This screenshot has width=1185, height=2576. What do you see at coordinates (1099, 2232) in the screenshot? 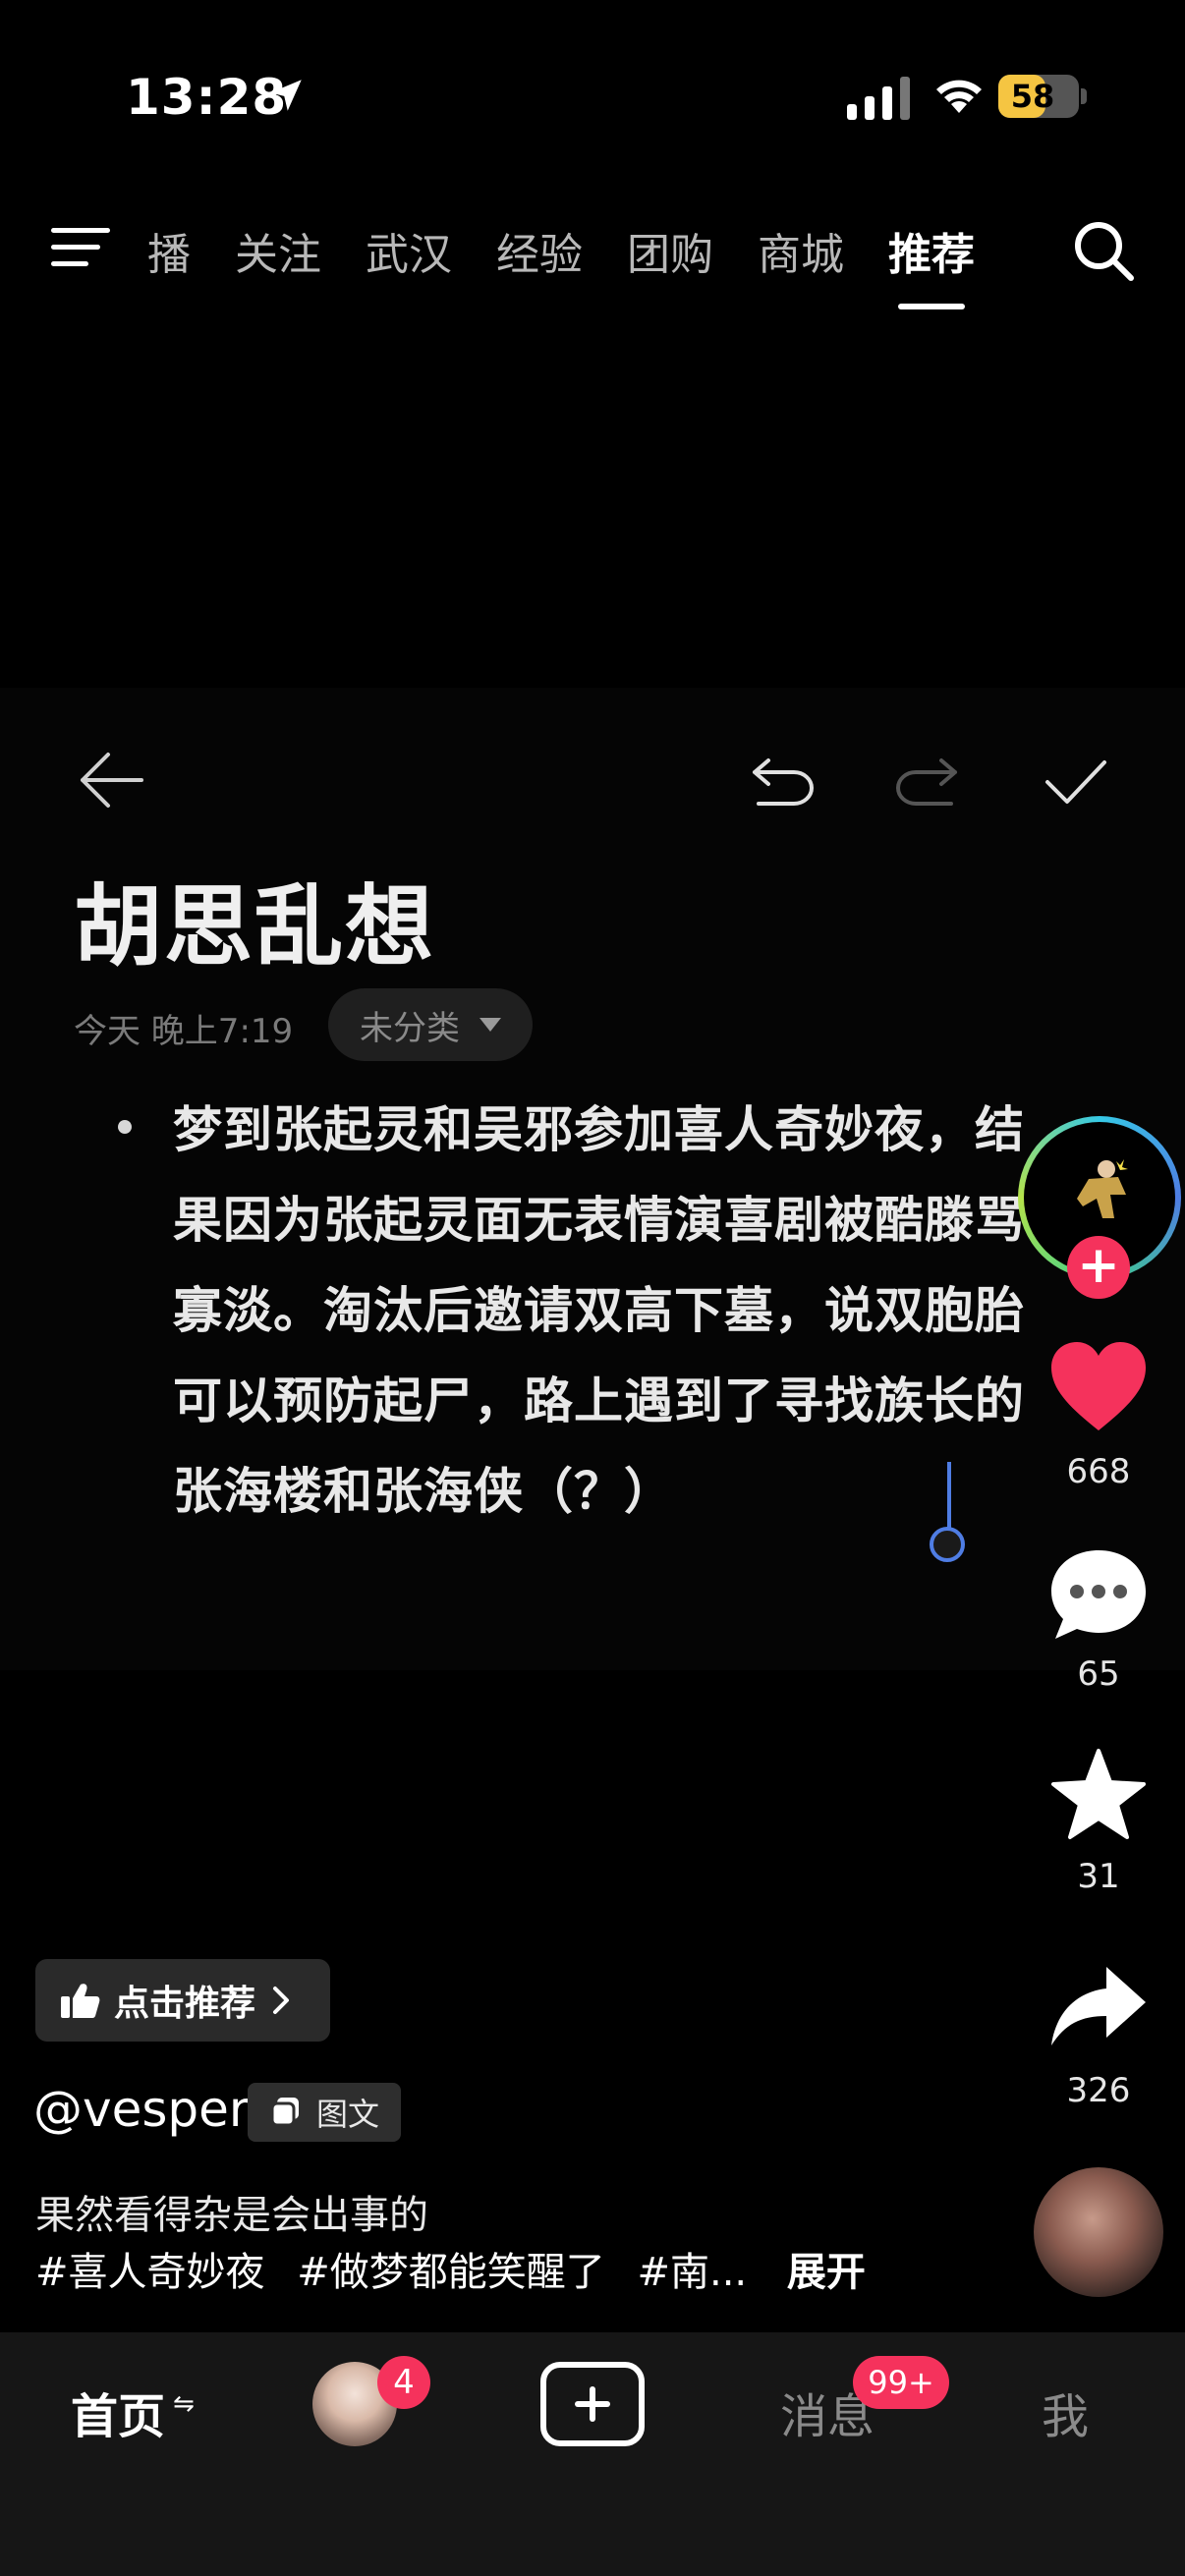
I see `music-disc` at bounding box center [1099, 2232].